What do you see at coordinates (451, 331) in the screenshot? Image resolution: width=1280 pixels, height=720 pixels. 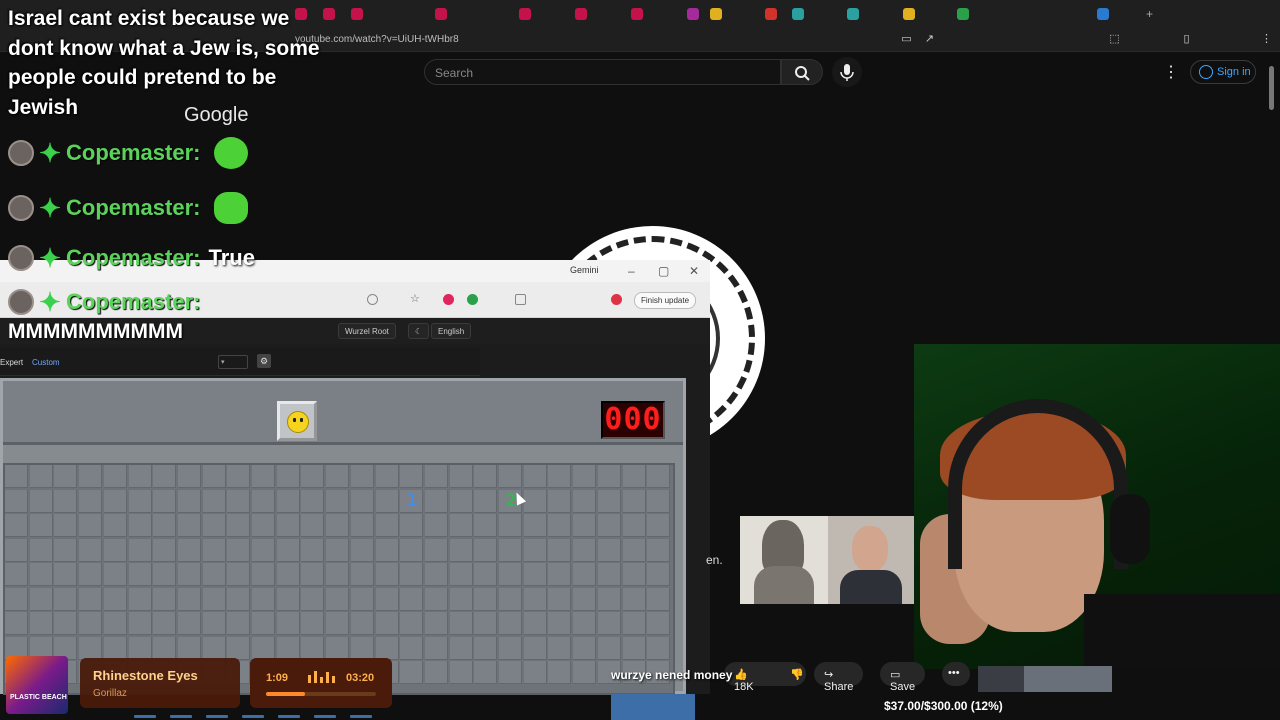 I see `language-chip: English` at bounding box center [451, 331].